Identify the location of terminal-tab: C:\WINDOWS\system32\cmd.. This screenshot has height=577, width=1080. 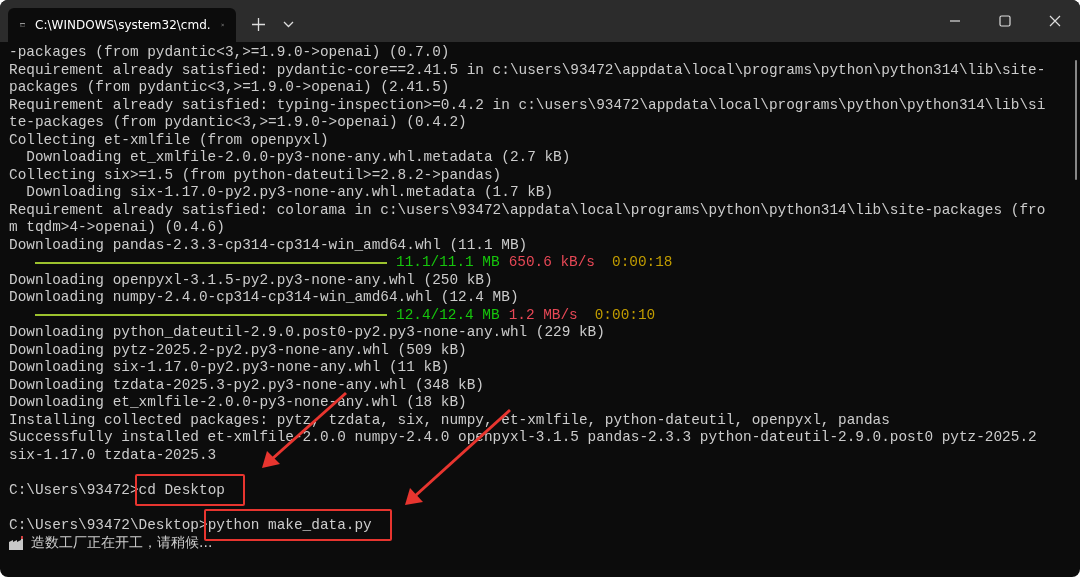
(122, 25).